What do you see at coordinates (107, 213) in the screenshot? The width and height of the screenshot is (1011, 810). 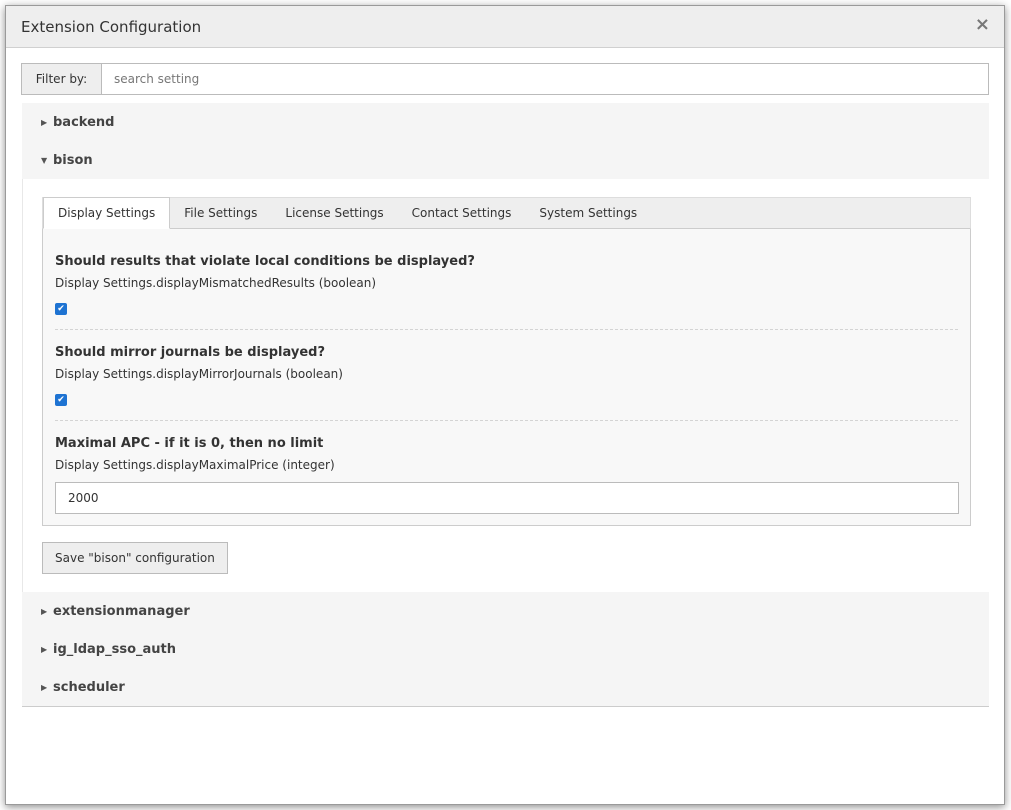 I see `tab-display-settings: Display Settings` at bounding box center [107, 213].